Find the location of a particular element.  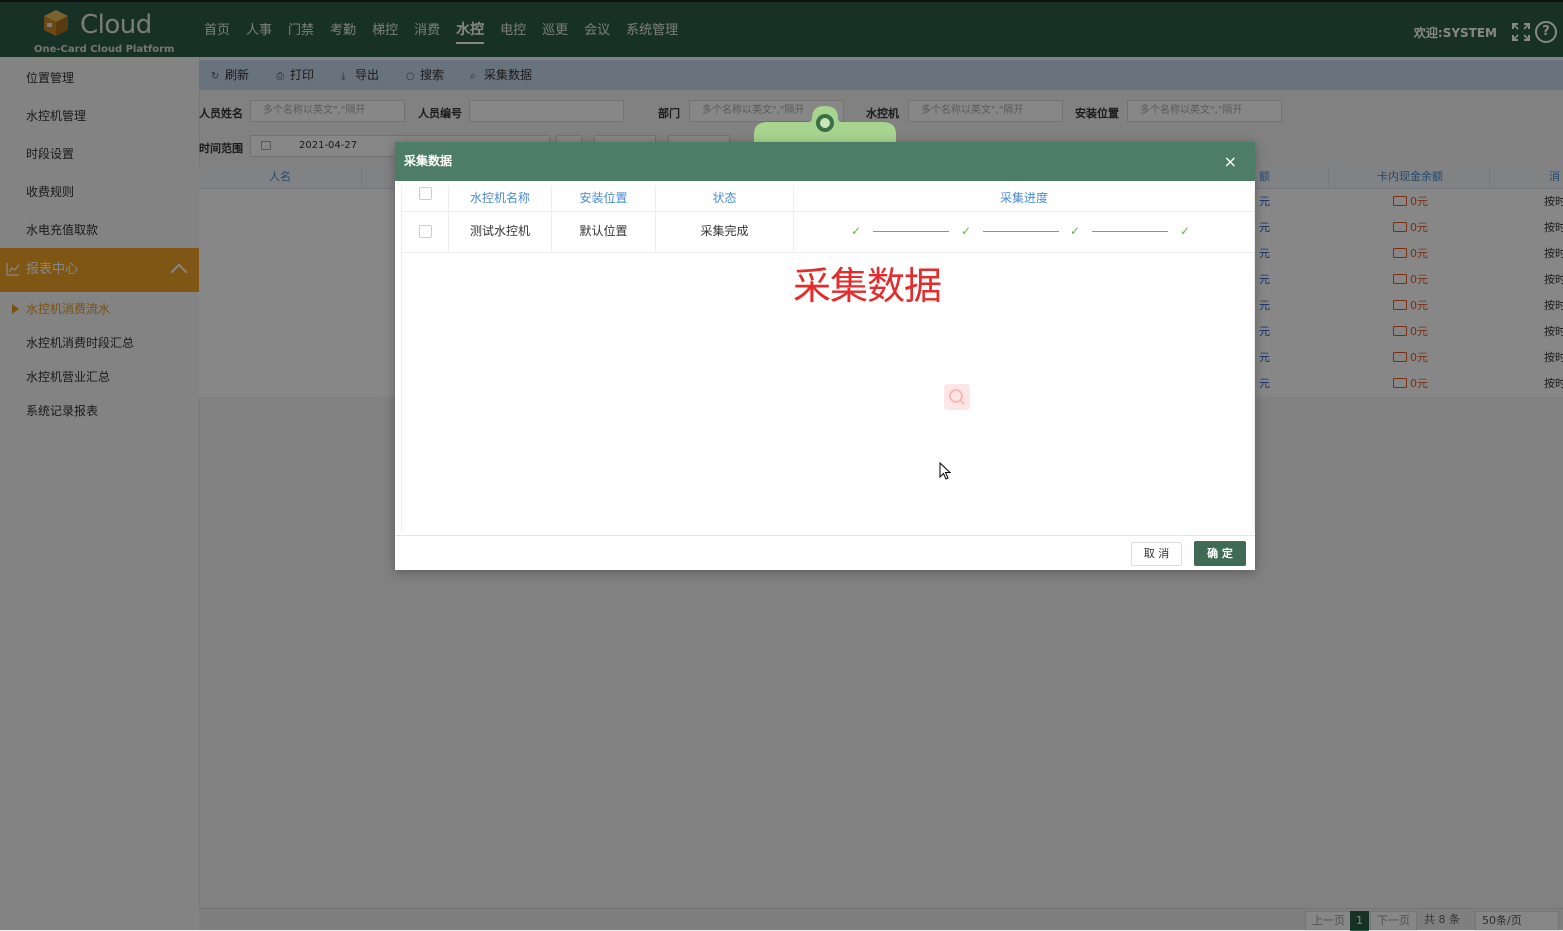

row-select-cell is located at coordinates (425, 231).